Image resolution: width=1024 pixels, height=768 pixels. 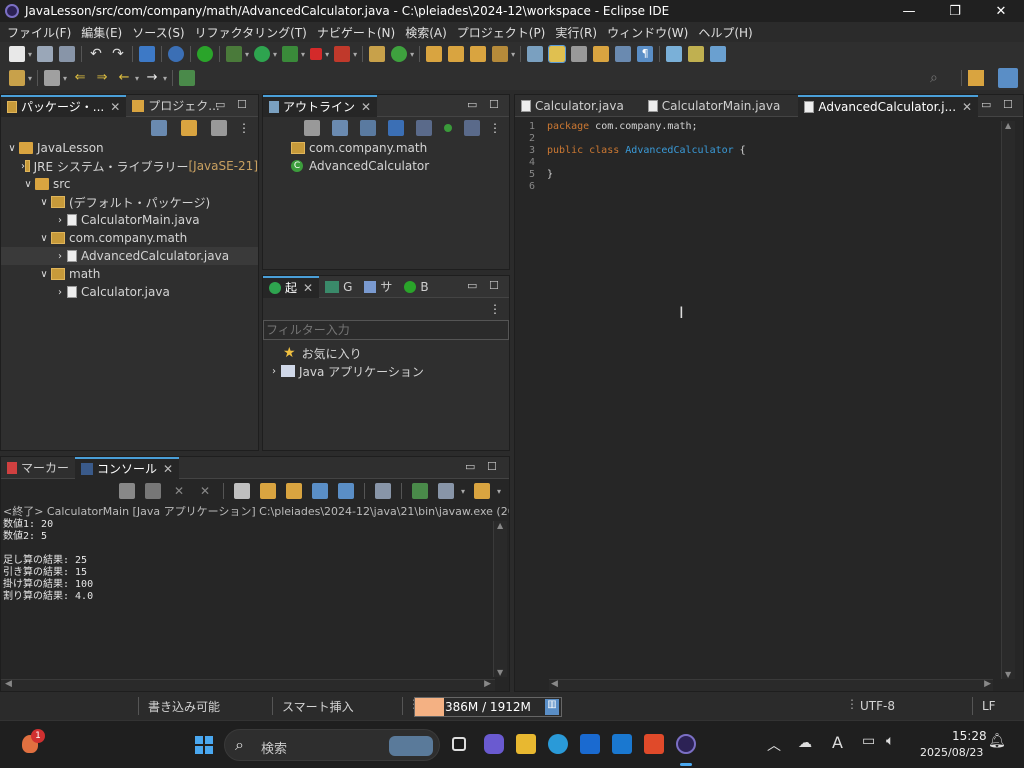 I want to click on volume-icon: 🔈︎, so click(x=890, y=741).